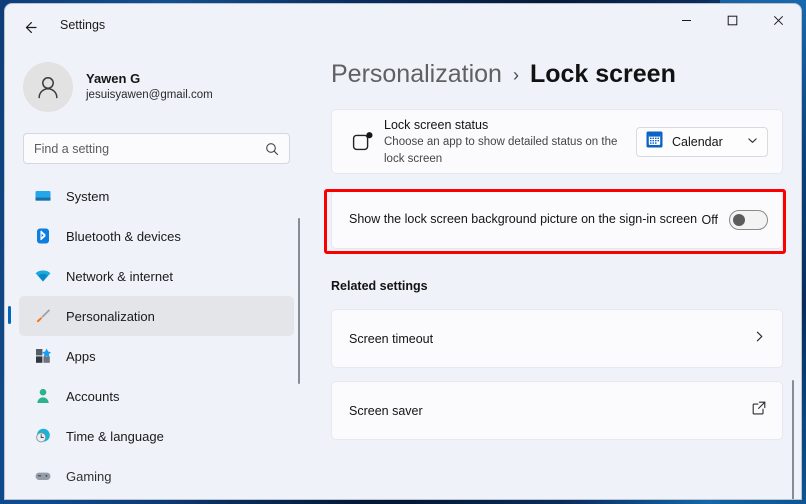  I want to click on account-block: Yawen G jesuisyawen@gmail.com, so click(157, 81).